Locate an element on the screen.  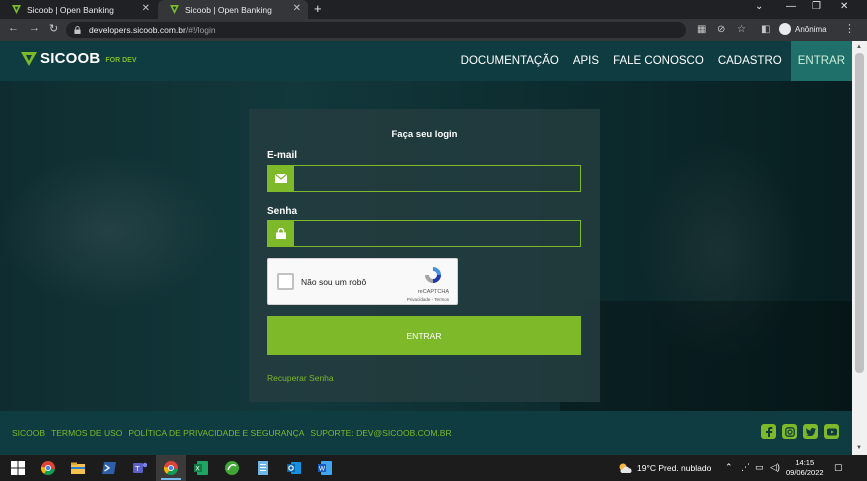
side-panel-icon: ◧ is located at coordinates (765, 29).